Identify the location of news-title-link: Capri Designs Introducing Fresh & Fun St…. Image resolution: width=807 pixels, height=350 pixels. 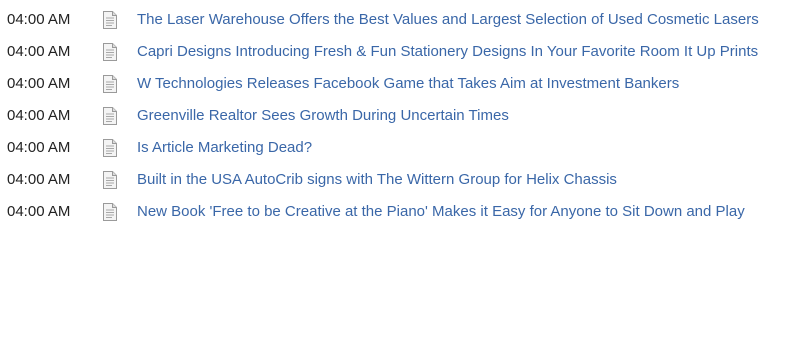
(472, 52).